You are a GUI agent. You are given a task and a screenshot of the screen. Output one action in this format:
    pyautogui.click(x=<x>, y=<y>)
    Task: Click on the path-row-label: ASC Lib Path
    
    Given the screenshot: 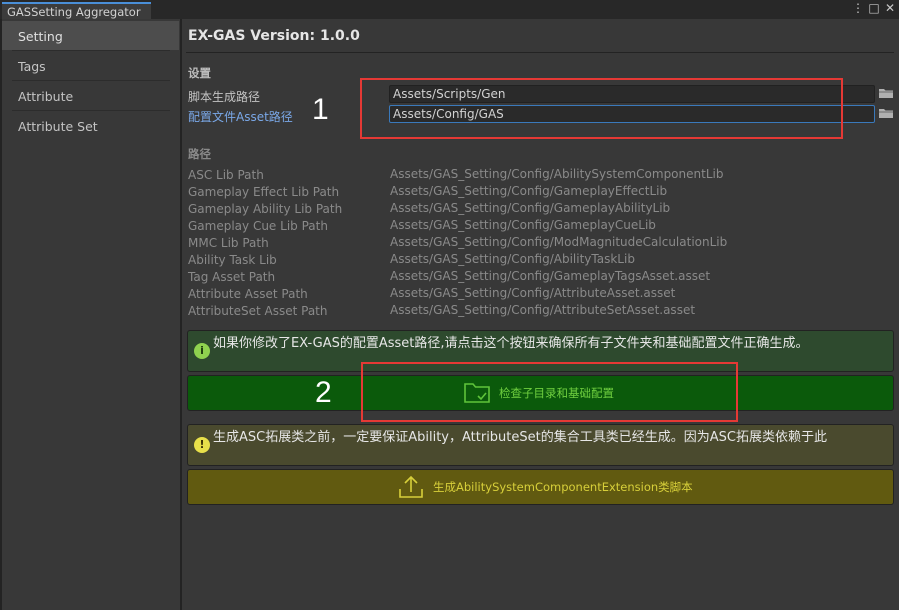 What is the action you would take?
    pyautogui.click(x=226, y=175)
    